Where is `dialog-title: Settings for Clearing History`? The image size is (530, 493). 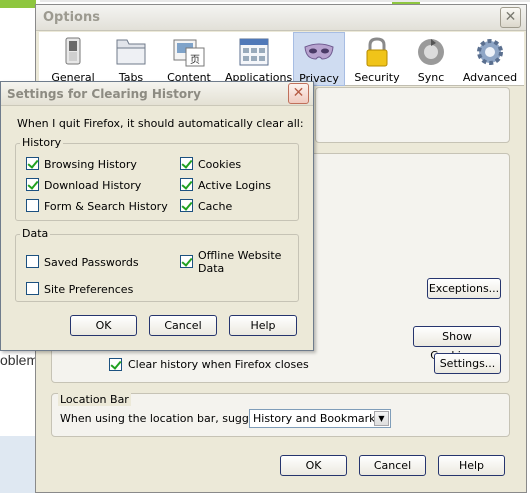 dialog-title: Settings for Clearing History is located at coordinates (104, 94).